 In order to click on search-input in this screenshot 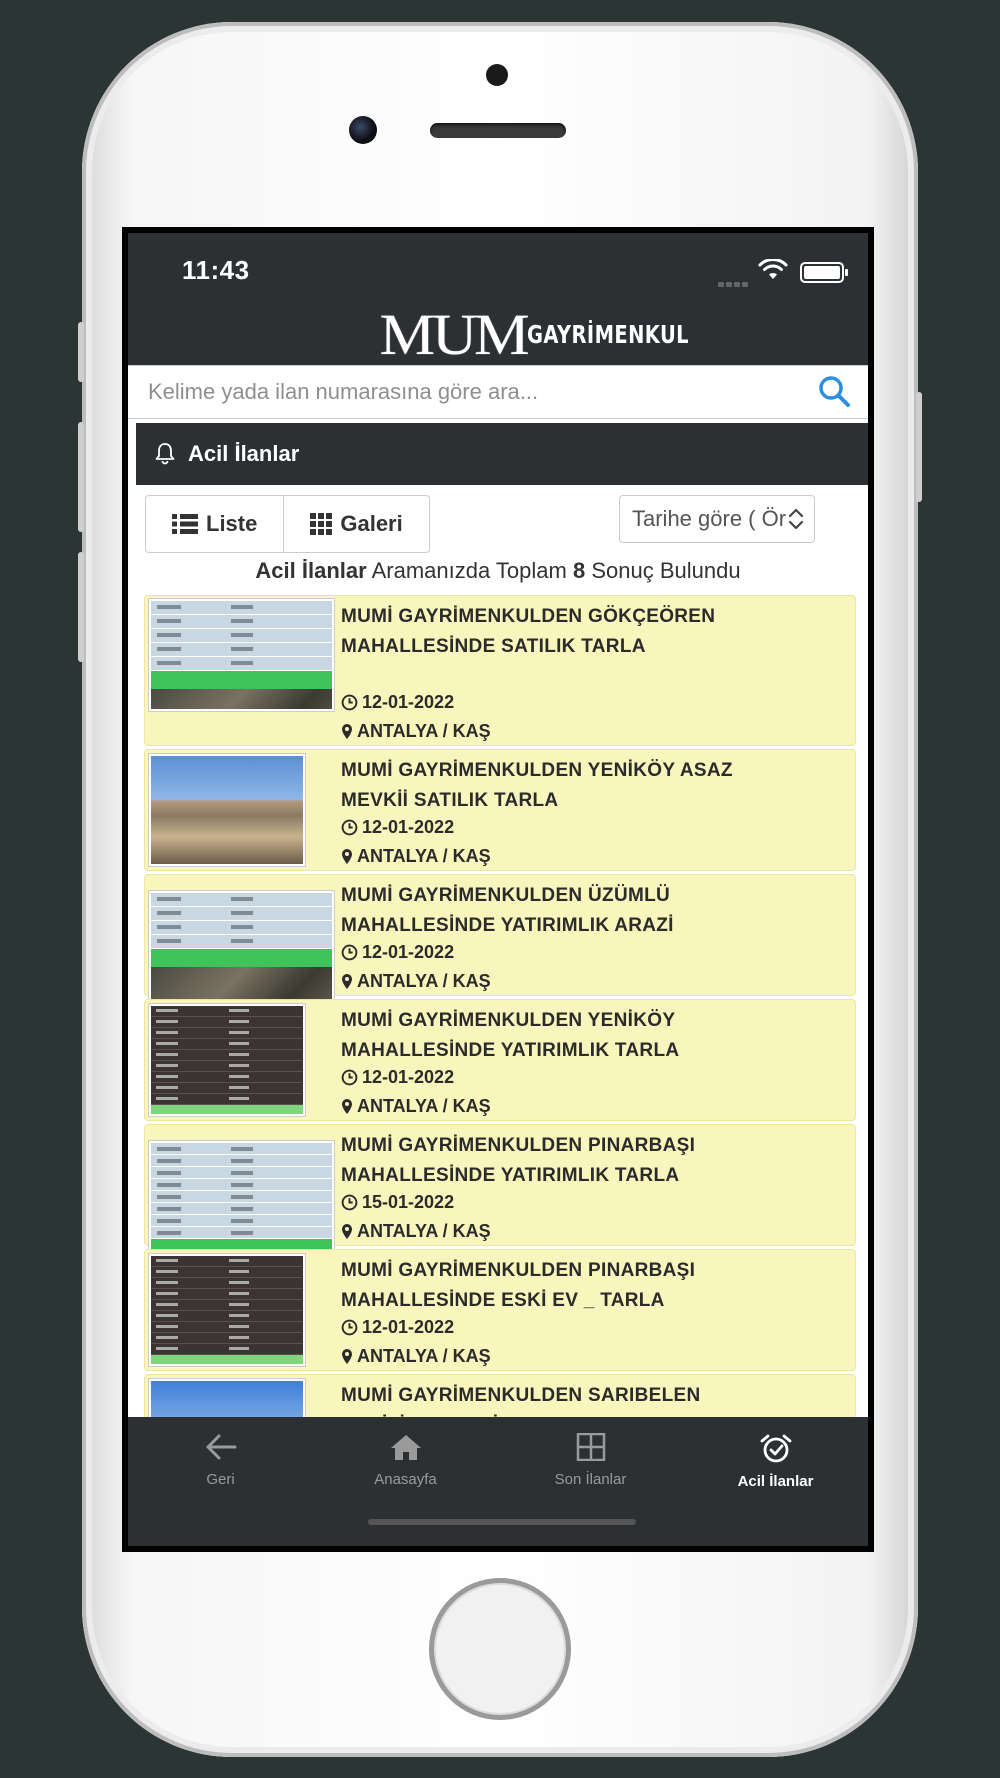, I will do `click(468, 392)`.